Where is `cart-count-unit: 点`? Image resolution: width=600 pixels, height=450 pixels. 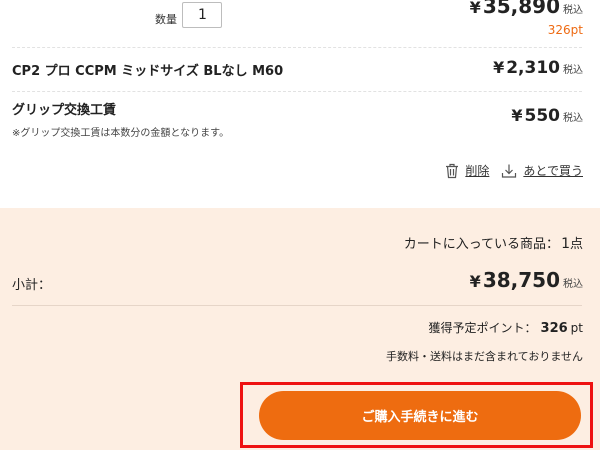
cart-count-unit: 点 is located at coordinates (576, 244).